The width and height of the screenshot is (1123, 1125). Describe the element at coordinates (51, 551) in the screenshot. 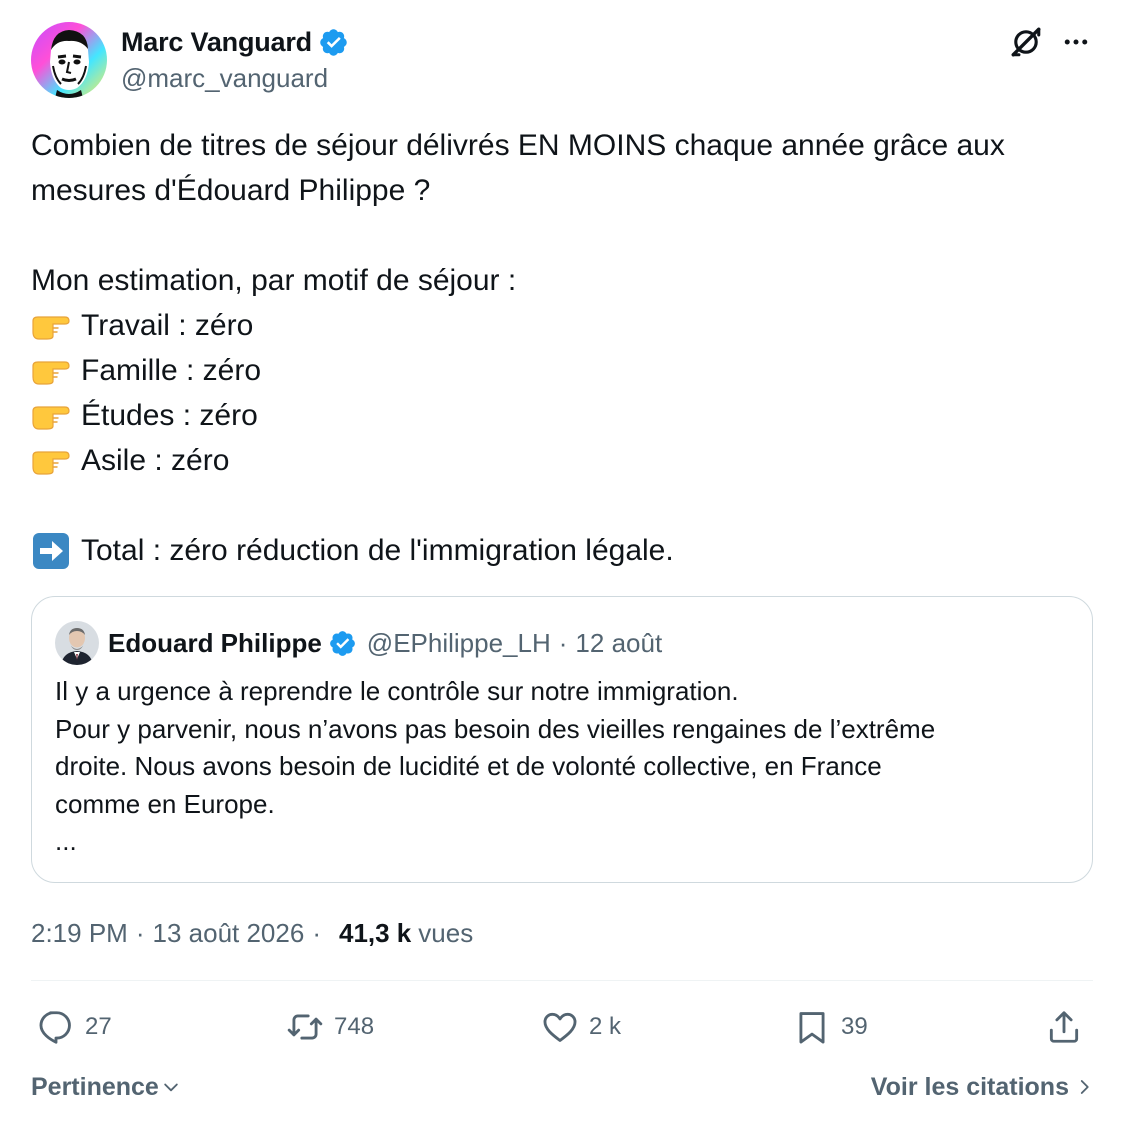

I see `right-arrow-emoji` at that location.